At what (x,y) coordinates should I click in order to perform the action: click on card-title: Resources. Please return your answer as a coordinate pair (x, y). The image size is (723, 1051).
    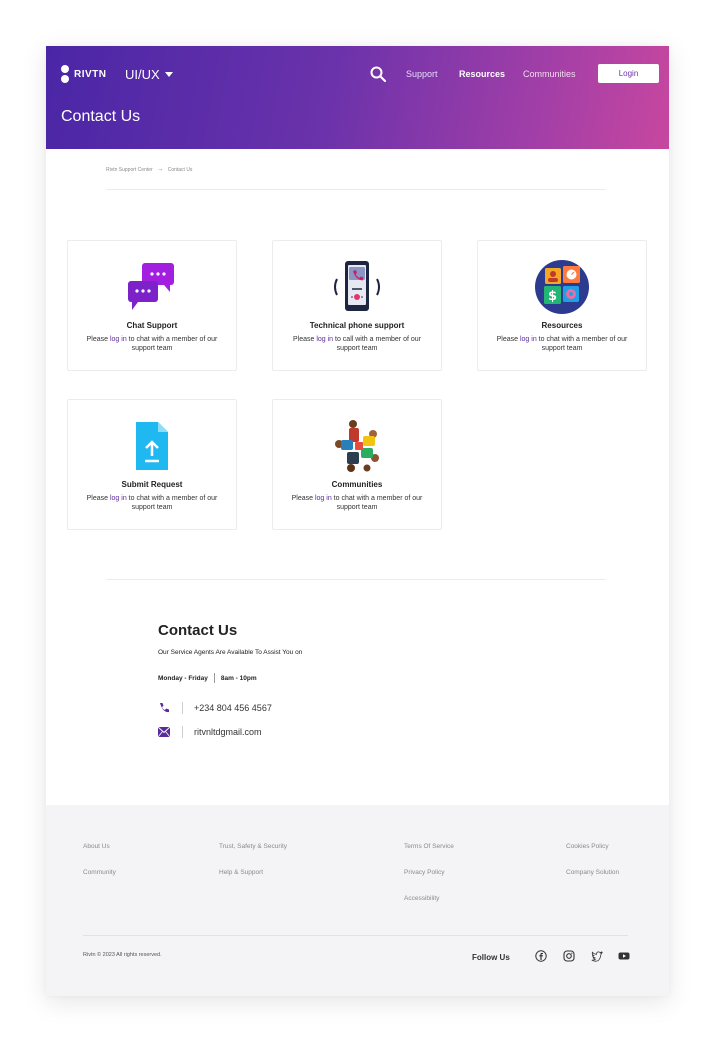
    Looking at the image, I should click on (562, 325).